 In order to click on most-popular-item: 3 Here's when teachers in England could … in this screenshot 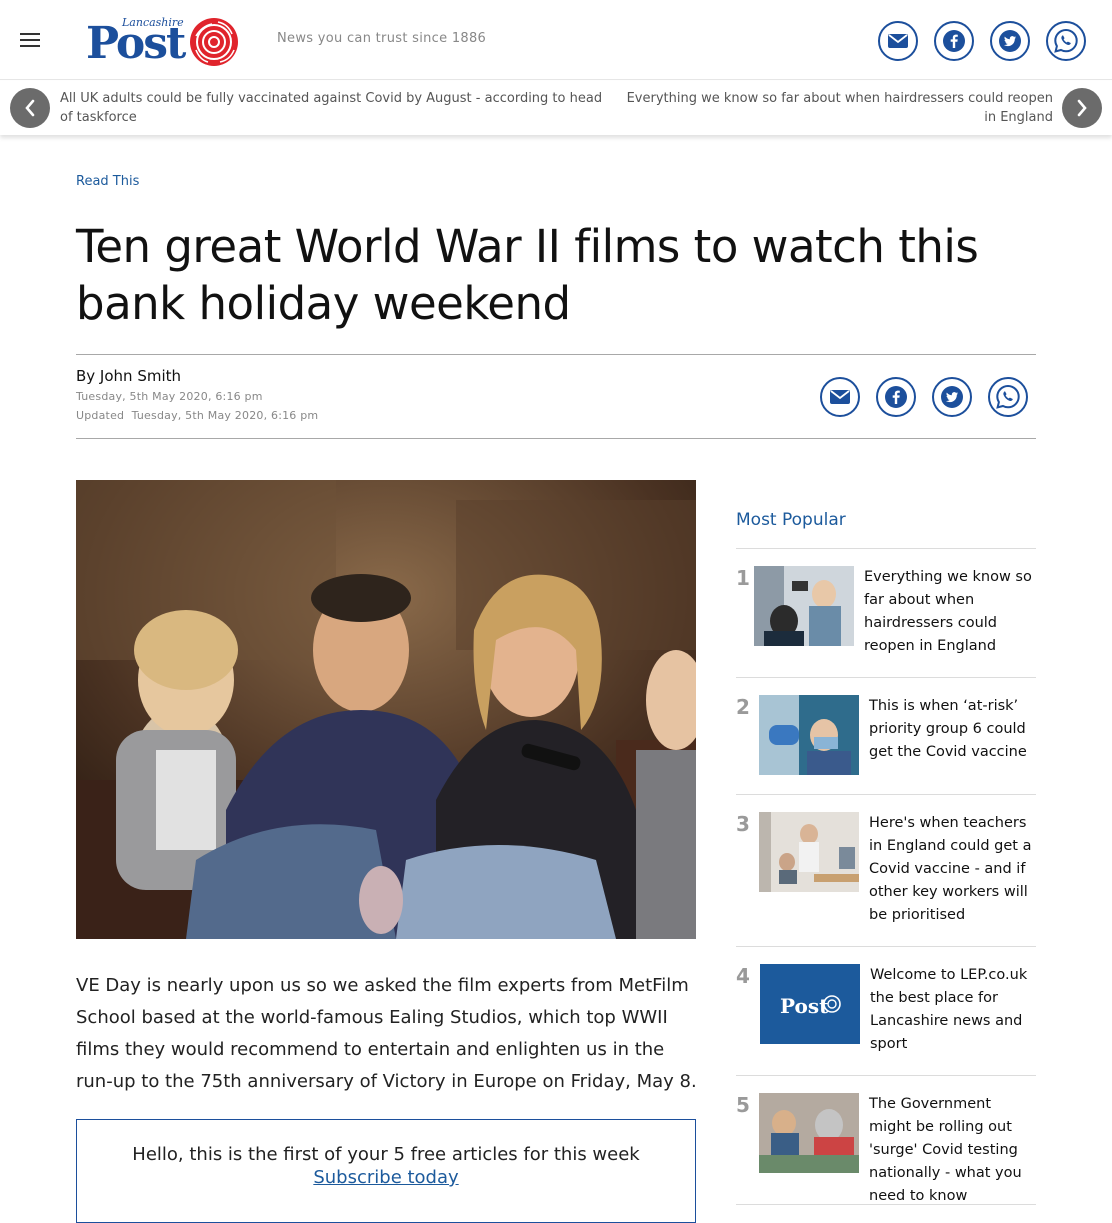, I will do `click(886, 879)`.